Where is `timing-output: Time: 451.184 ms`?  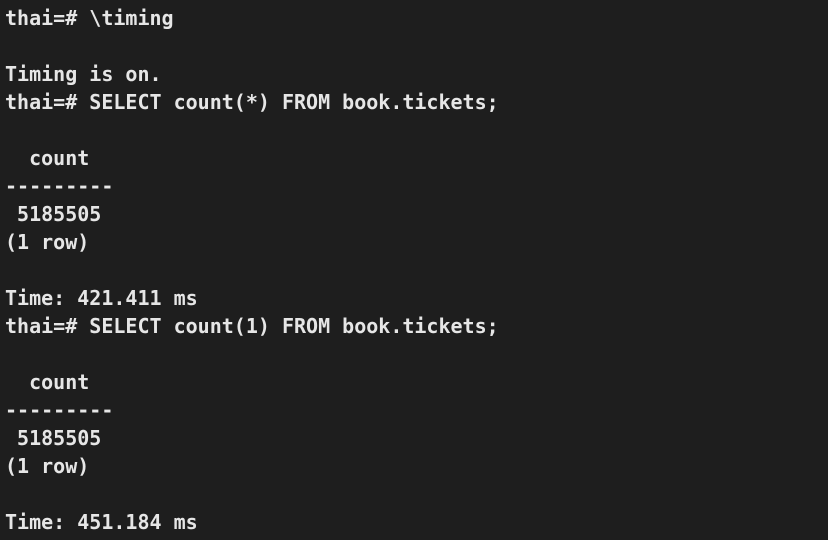
timing-output: Time: 451.184 ms is located at coordinates (101, 522).